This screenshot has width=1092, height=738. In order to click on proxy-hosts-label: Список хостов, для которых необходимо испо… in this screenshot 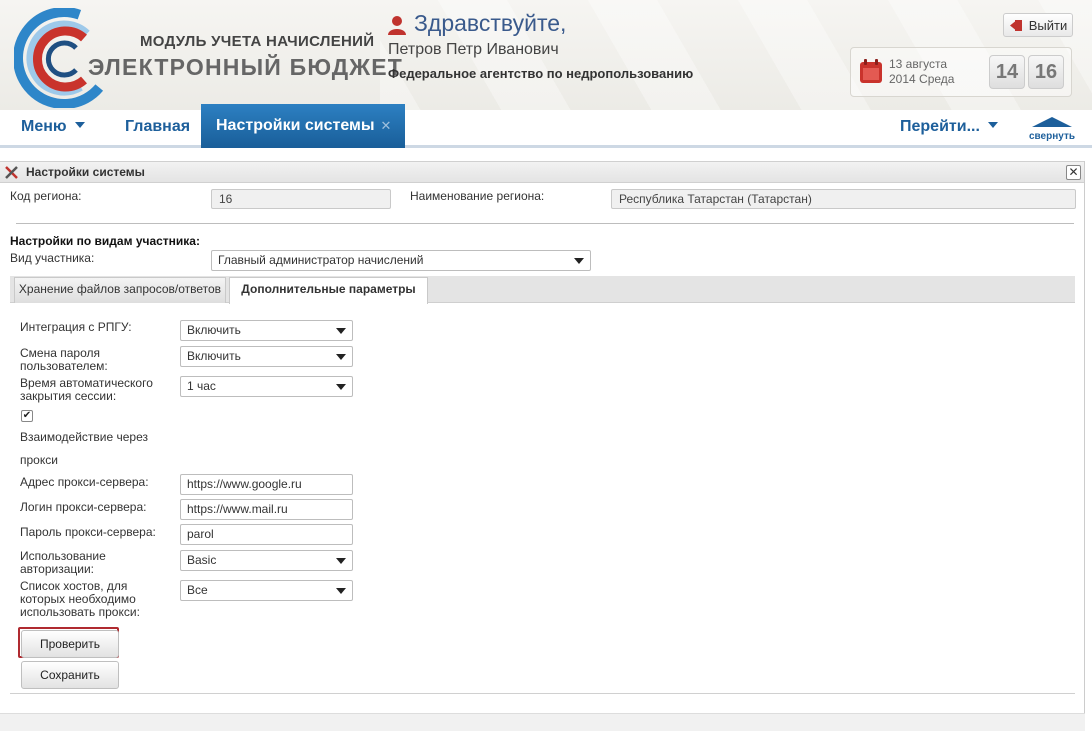, I will do `click(80, 599)`.